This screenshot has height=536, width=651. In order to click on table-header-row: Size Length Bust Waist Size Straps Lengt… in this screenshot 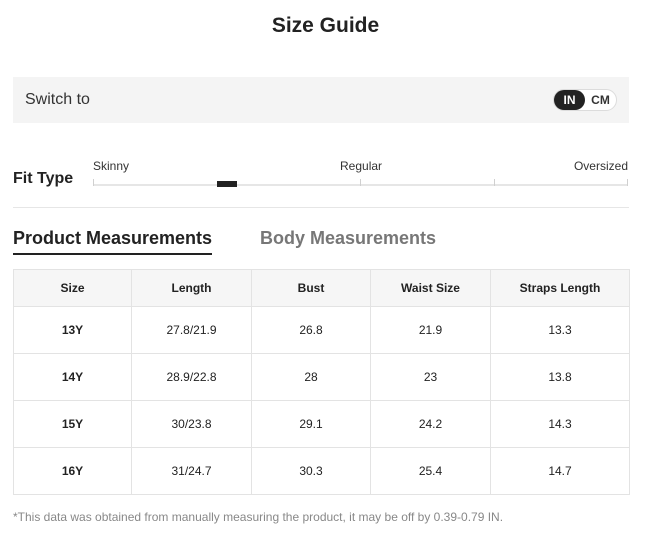, I will do `click(321, 288)`.